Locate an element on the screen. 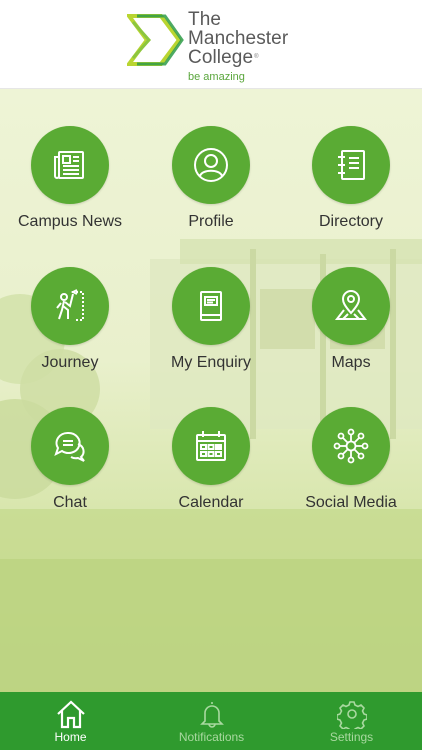 The image size is (422, 750). tile-chat: Chat is located at coordinates (70, 472).